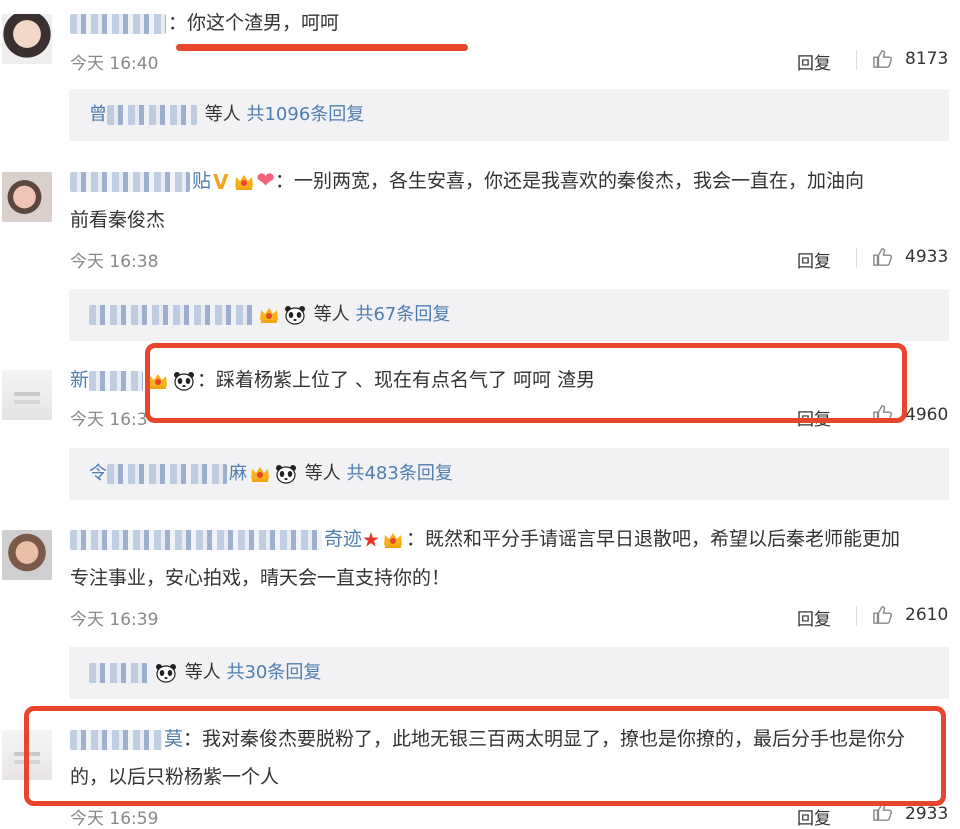  Describe the element at coordinates (114, 620) in the screenshot. I see `timestamp: 今天 16:39` at that location.